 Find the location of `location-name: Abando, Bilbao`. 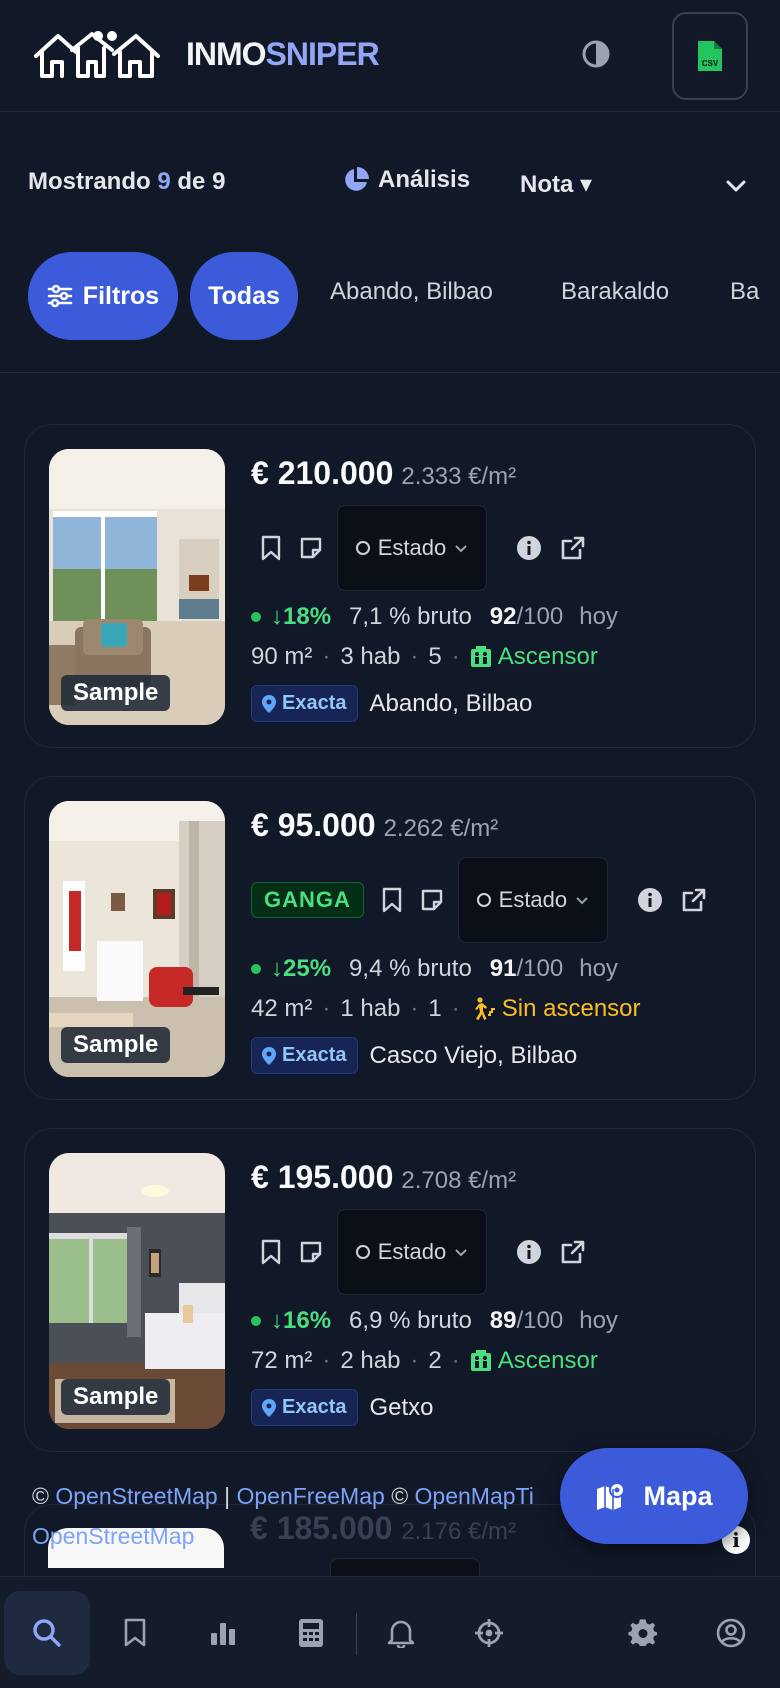

location-name: Abando, Bilbao is located at coordinates (451, 703).